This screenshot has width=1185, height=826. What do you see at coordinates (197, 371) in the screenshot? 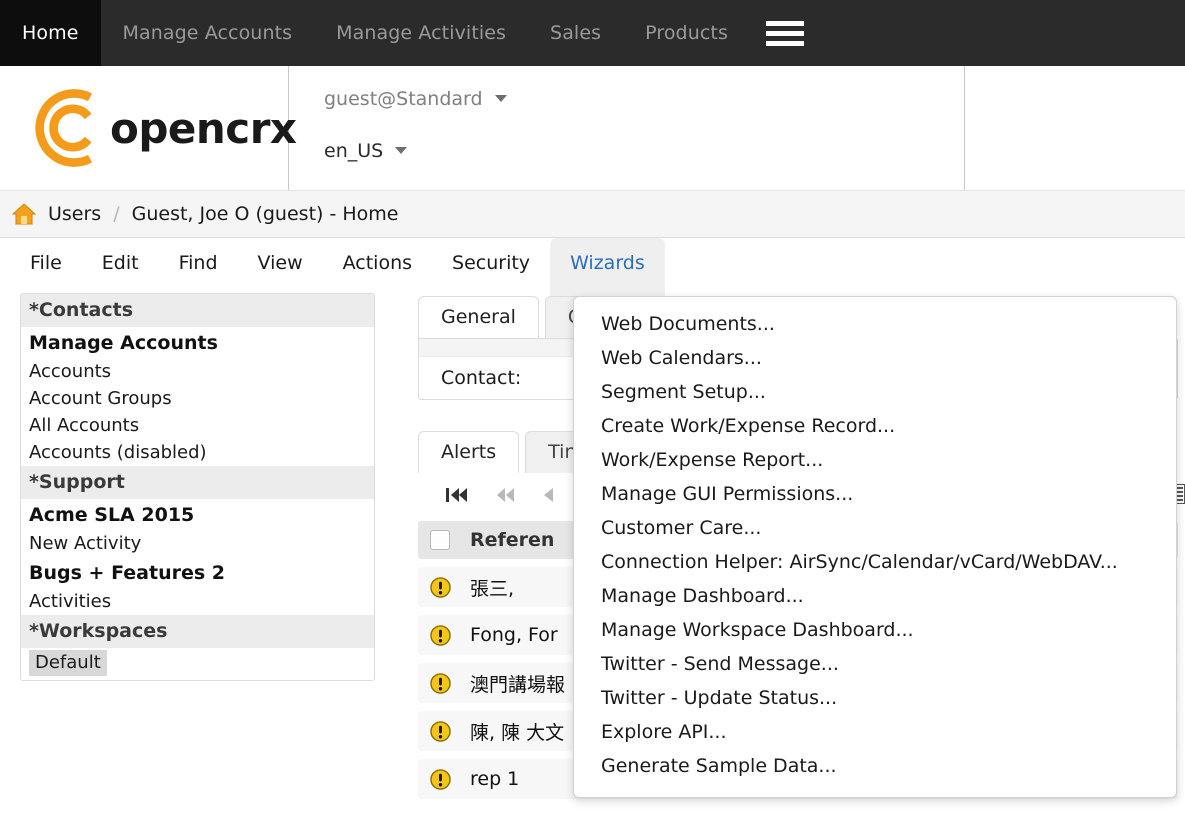
I see `sidebar-item-accounts: Accounts` at bounding box center [197, 371].